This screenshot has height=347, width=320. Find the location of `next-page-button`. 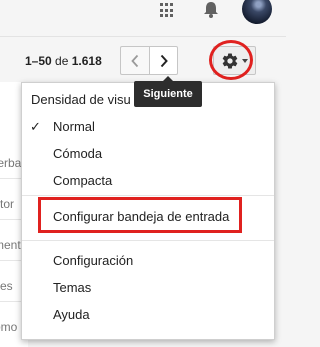

next-page-button is located at coordinates (163, 60).